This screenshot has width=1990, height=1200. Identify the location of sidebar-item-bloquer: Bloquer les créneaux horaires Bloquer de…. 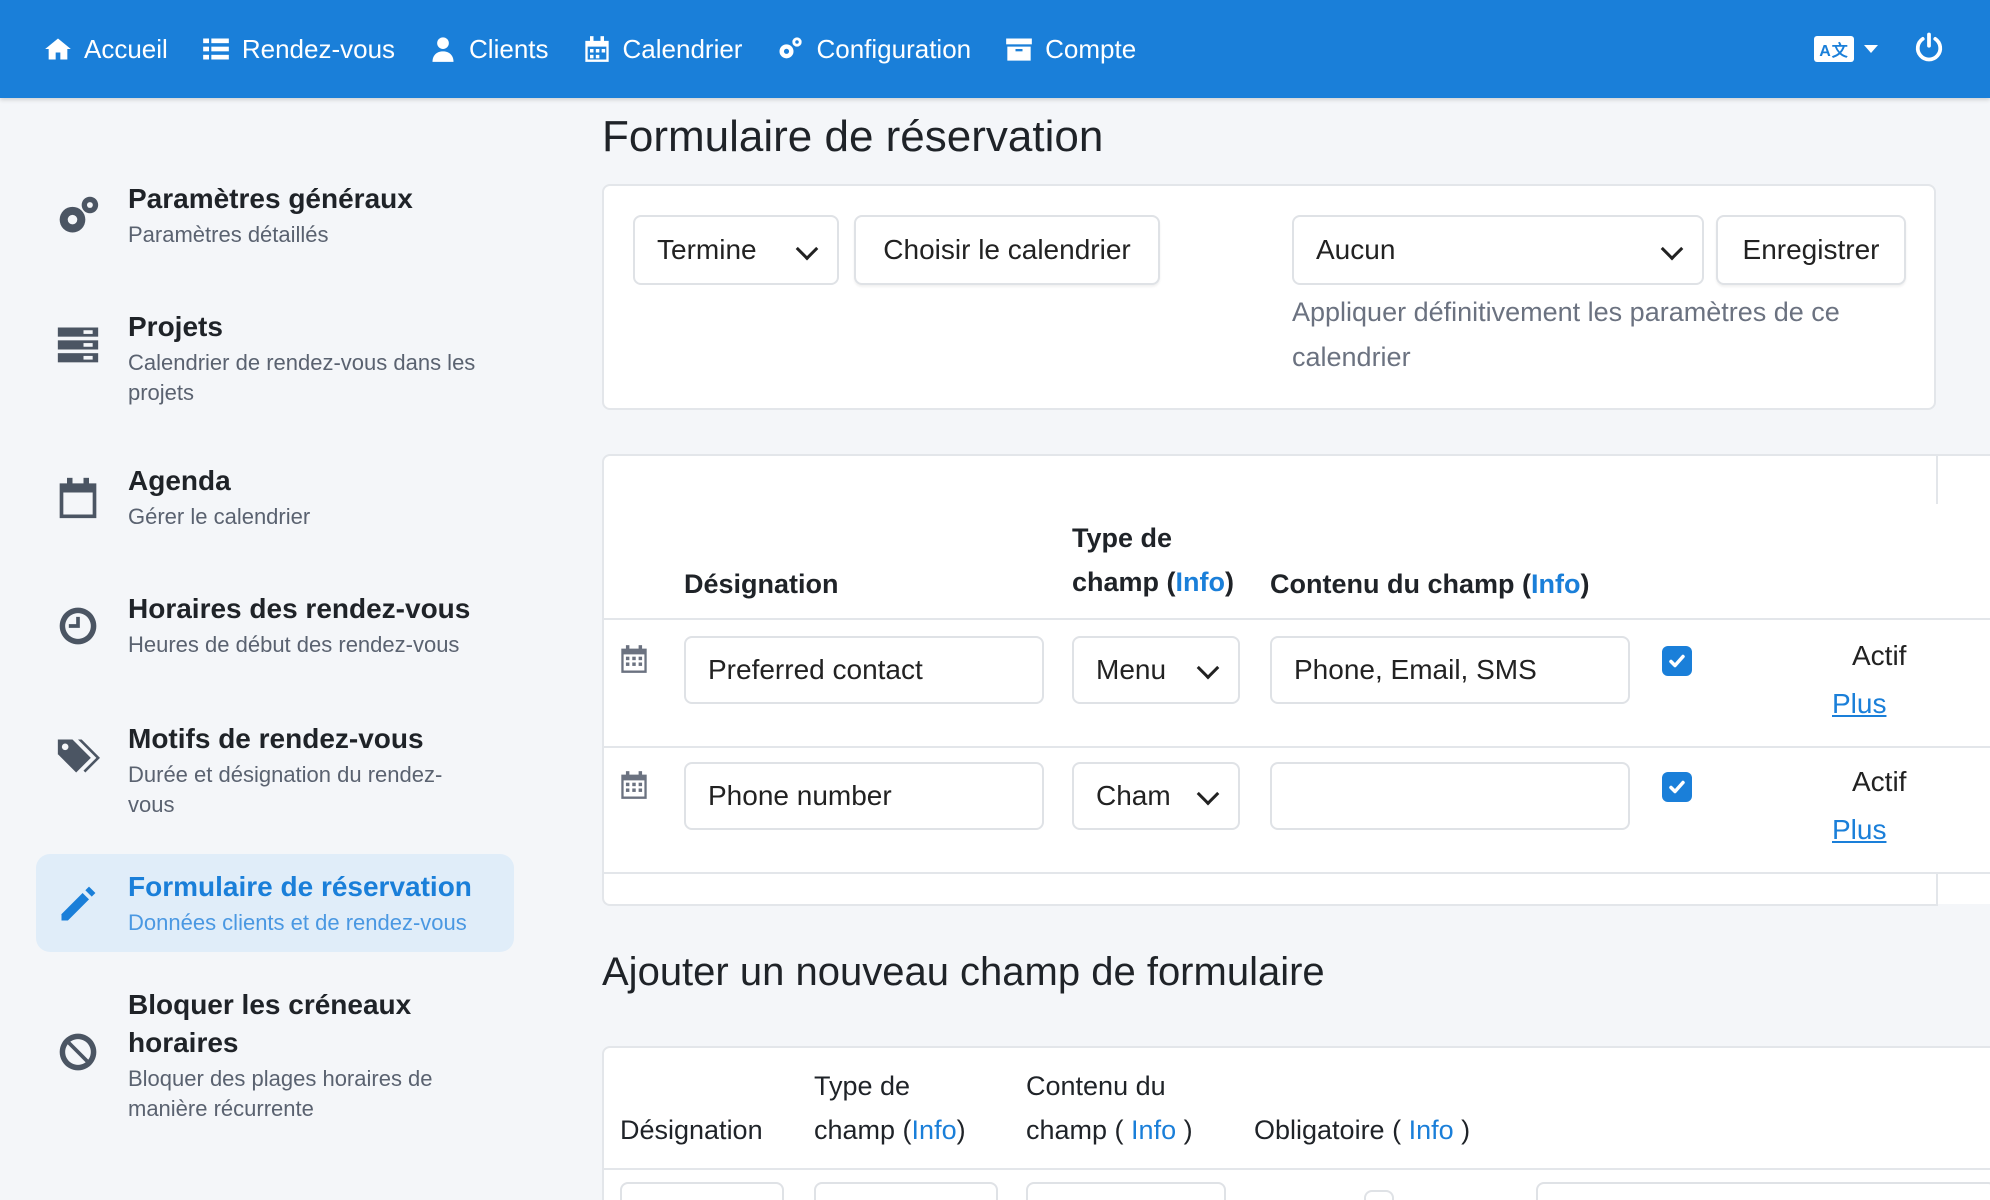
(275, 1055).